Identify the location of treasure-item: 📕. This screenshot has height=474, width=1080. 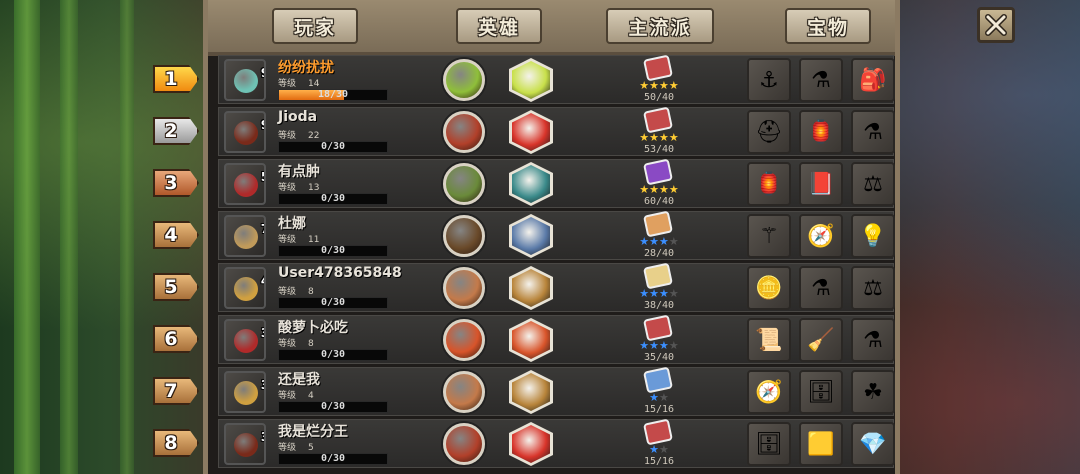
(821, 184).